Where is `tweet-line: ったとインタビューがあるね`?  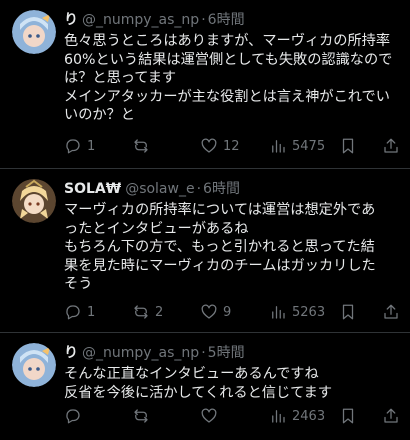 tweet-line: ったとインタビューがあるね is located at coordinates (156, 228).